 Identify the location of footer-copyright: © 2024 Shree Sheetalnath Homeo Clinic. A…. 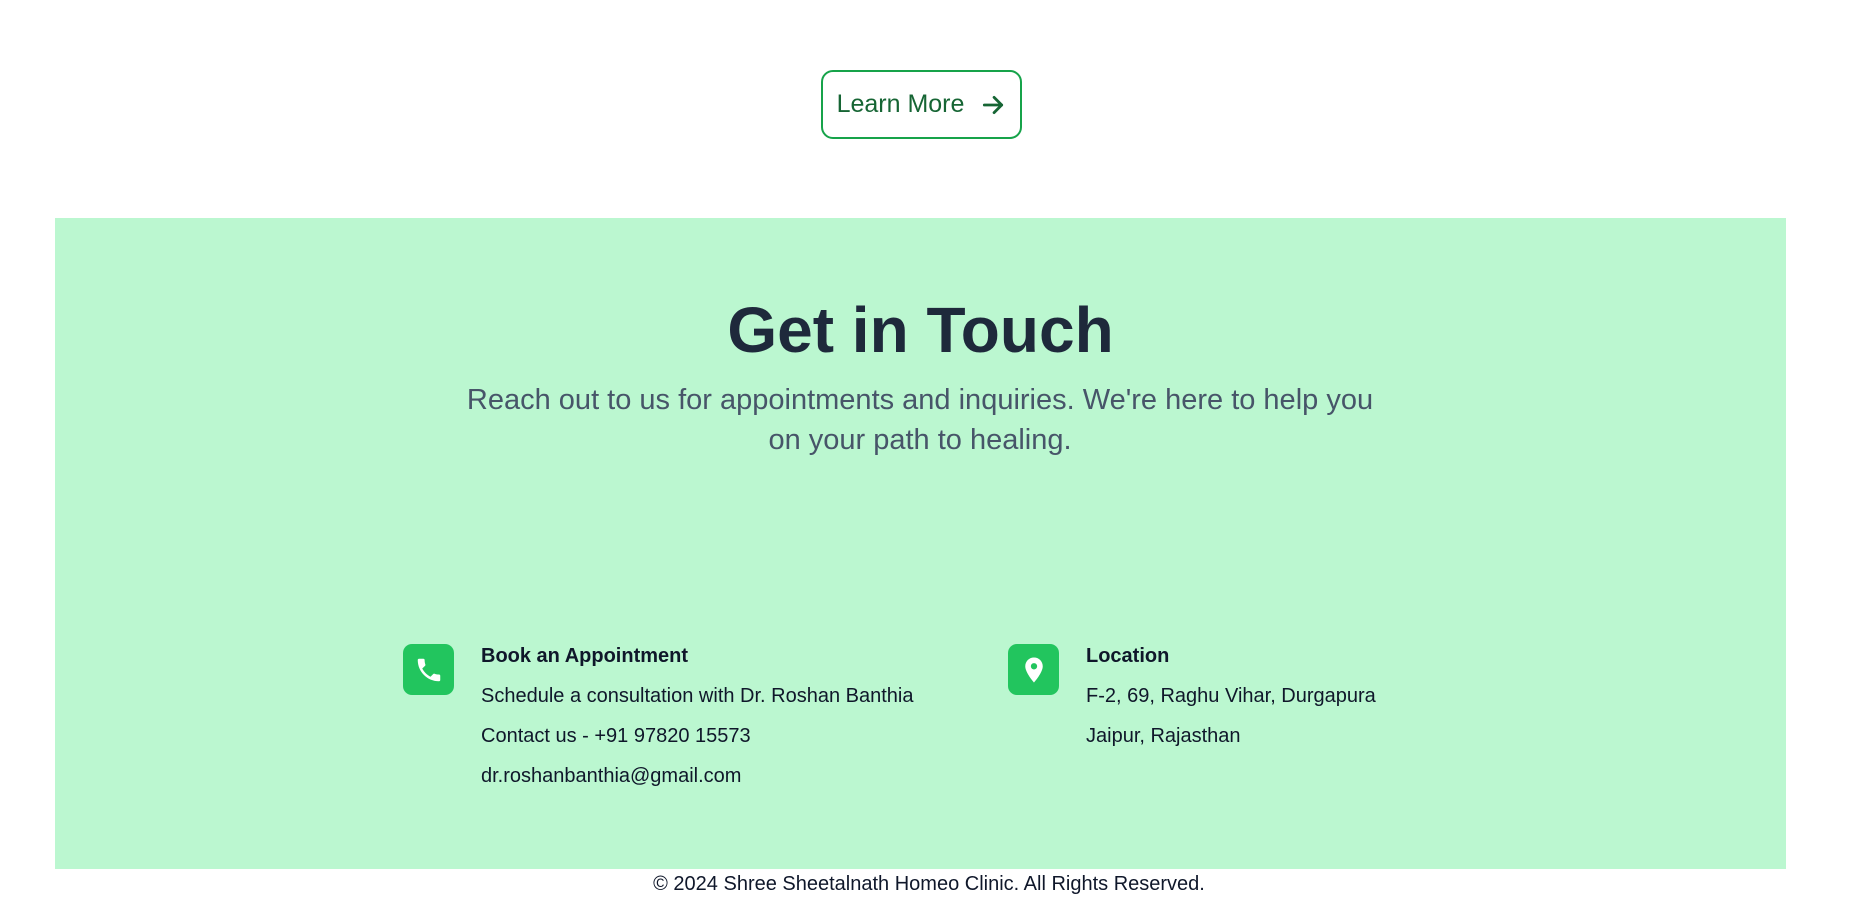
(929, 884).